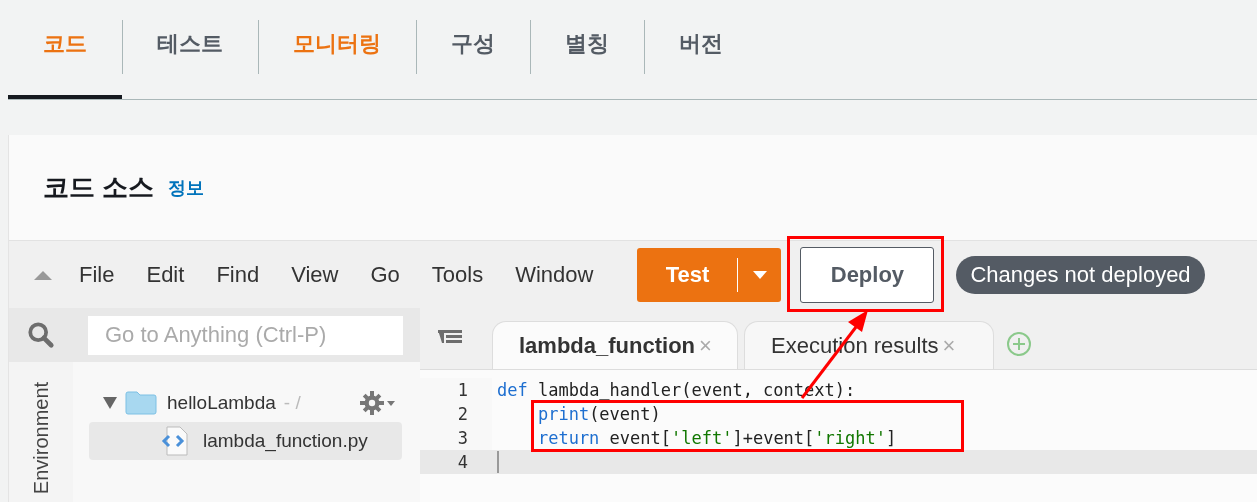 The image size is (1257, 502). What do you see at coordinates (41, 335) in the screenshot?
I see `search-icon` at bounding box center [41, 335].